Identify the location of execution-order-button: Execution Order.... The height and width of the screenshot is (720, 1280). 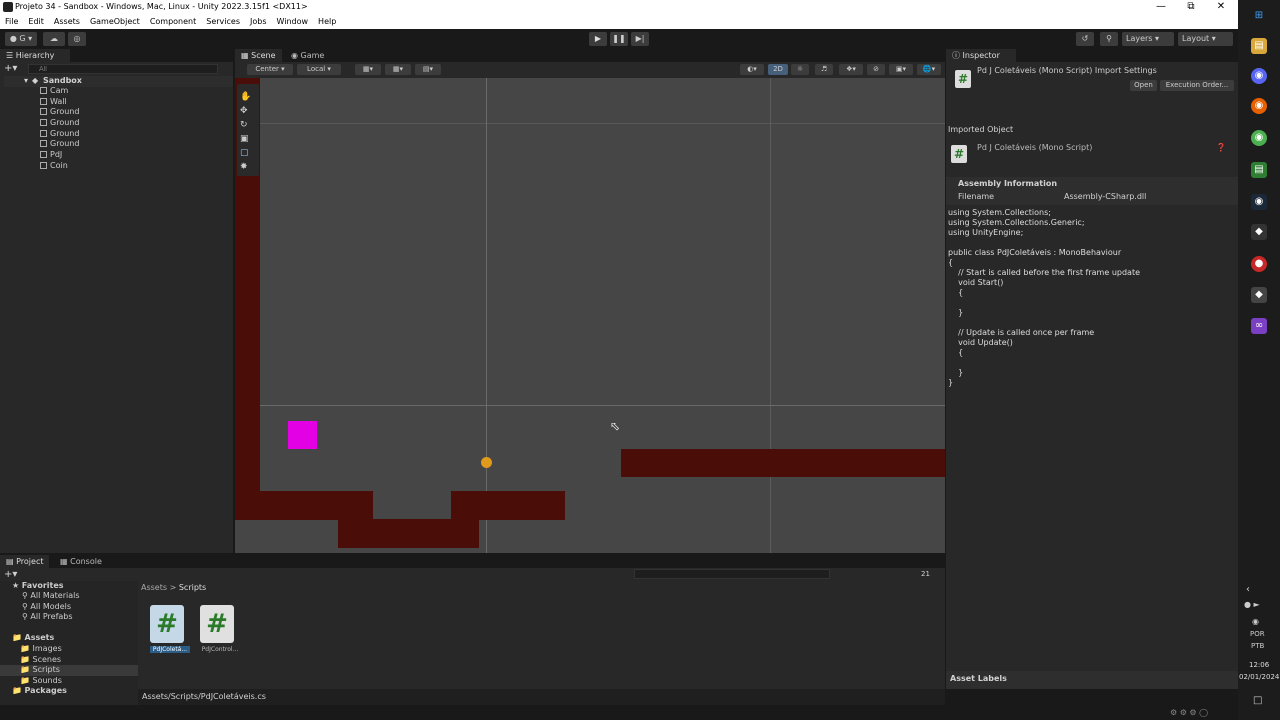
(1197, 85).